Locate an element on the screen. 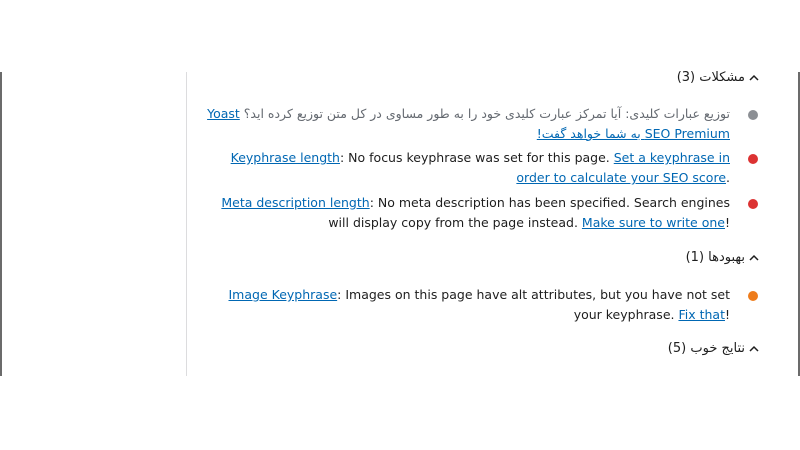 The height and width of the screenshot is (450, 800). status-dot-gray is located at coordinates (753, 115).